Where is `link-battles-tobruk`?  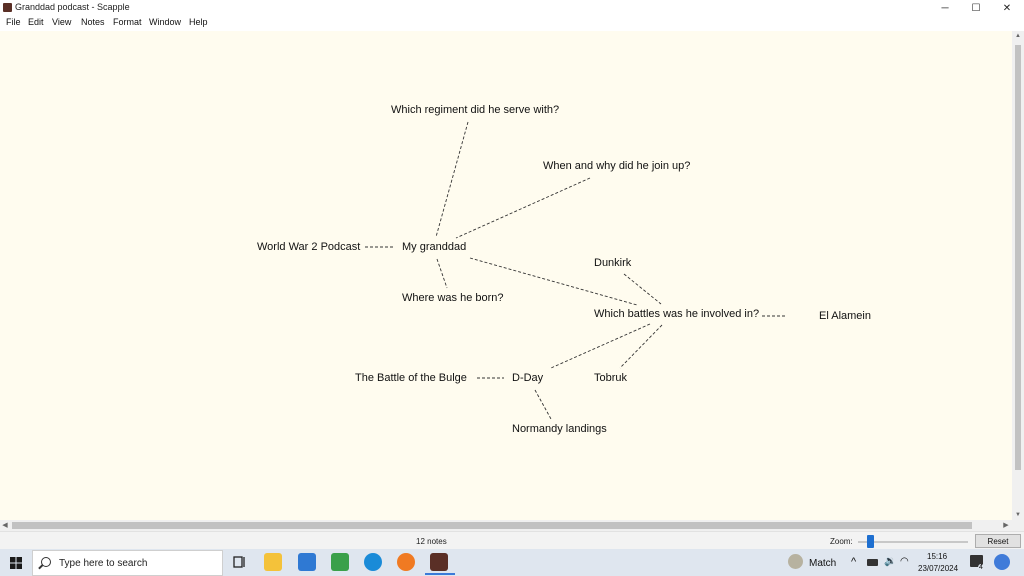 link-battles-tobruk is located at coordinates (641, 346).